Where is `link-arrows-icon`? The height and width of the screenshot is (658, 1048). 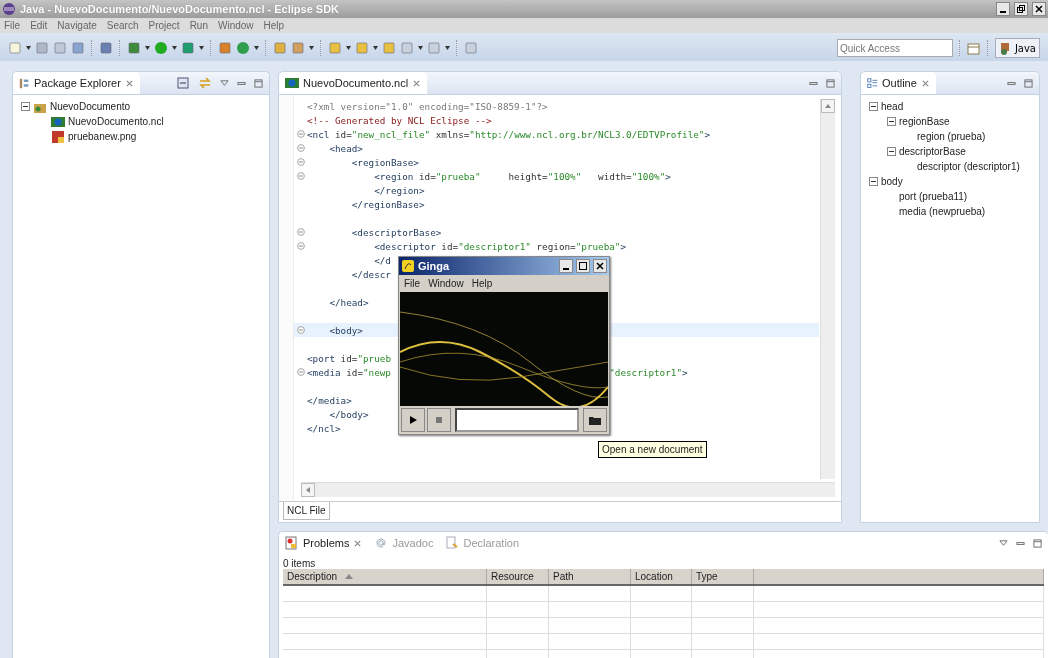 link-arrows-icon is located at coordinates (205, 83).